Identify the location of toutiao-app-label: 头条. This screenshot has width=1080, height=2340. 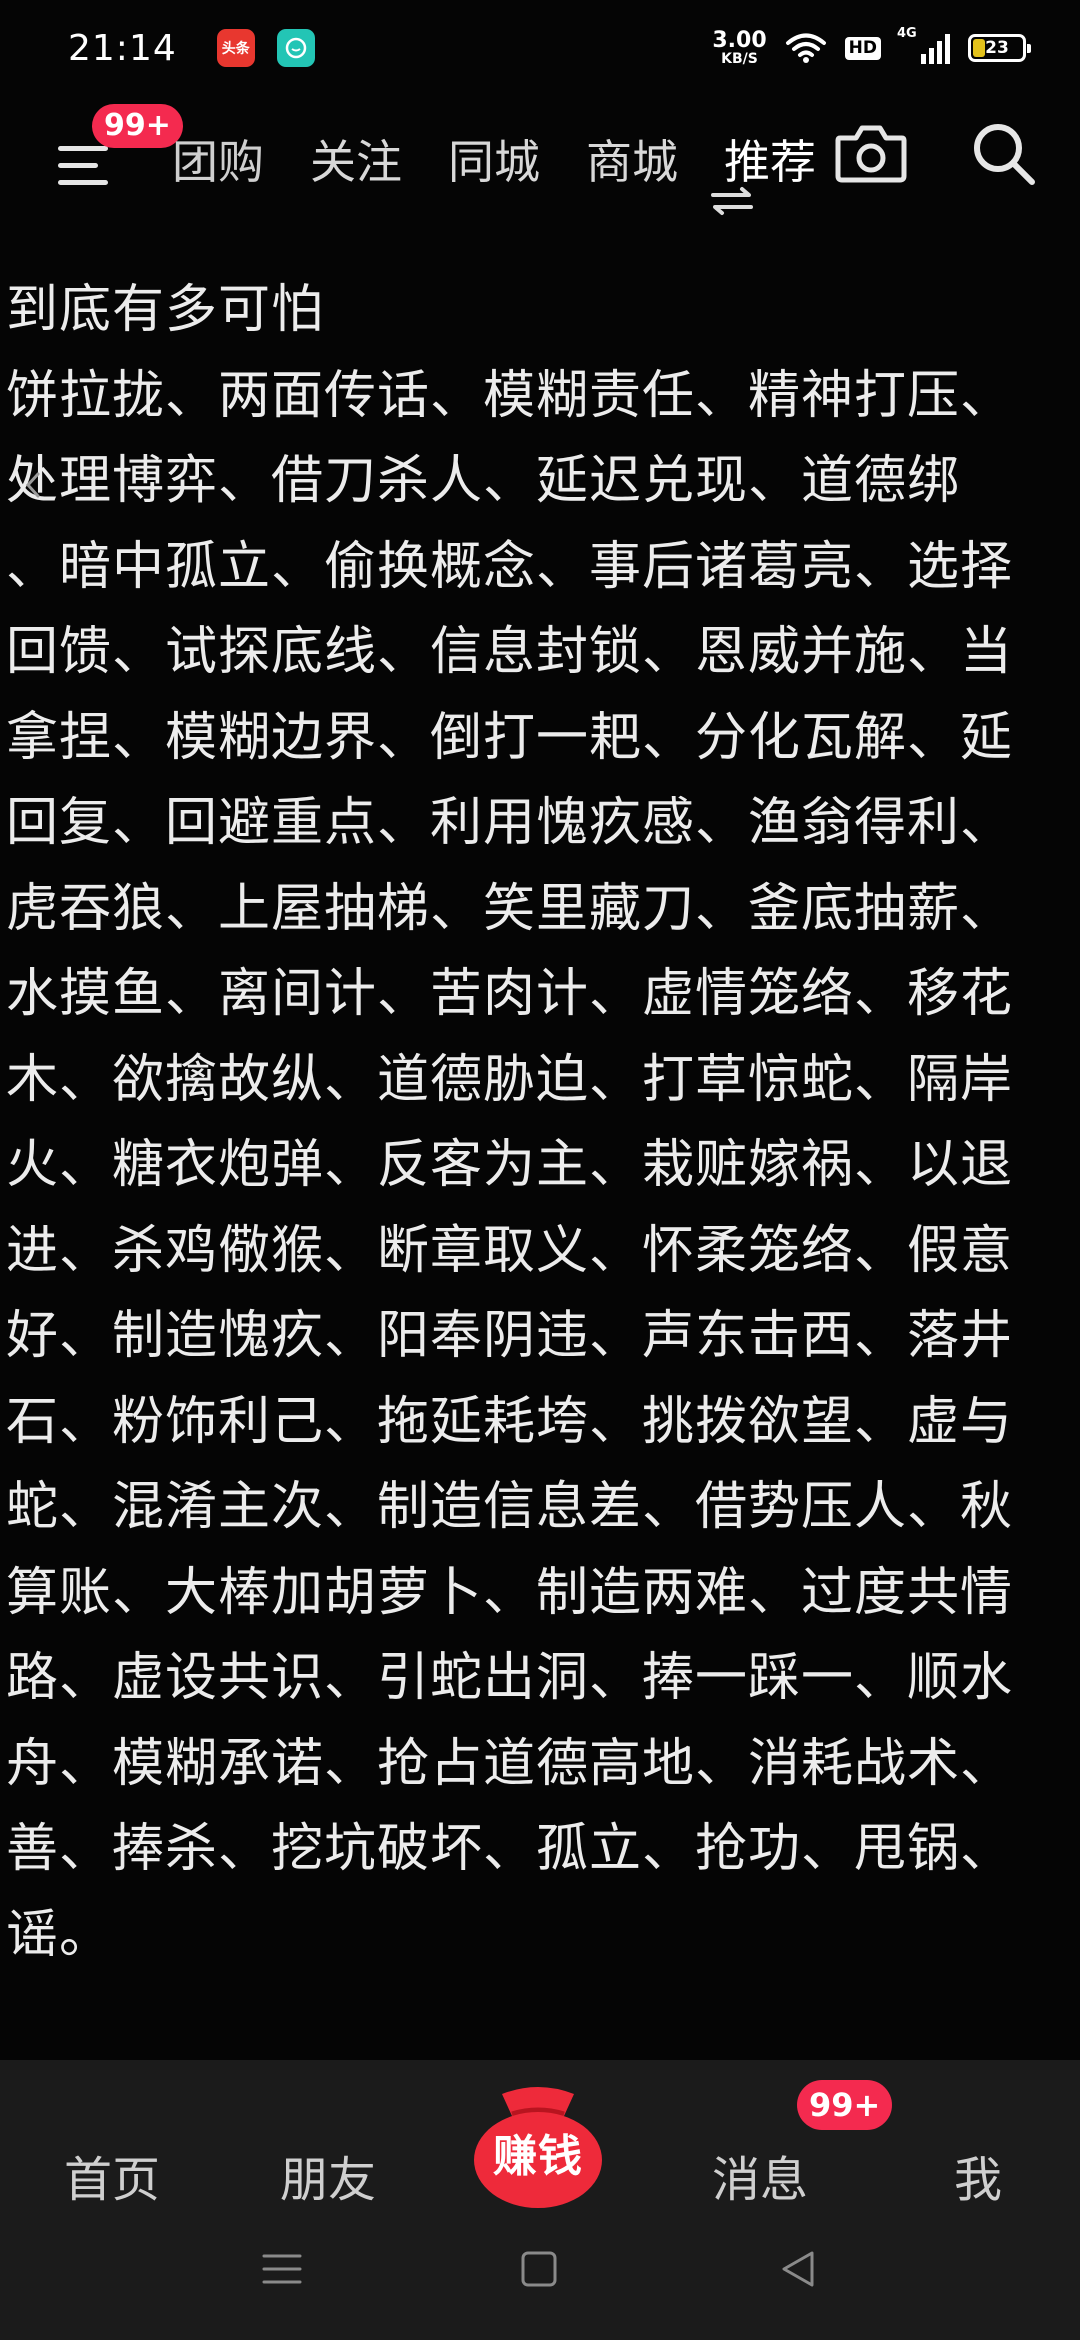
(235, 49).